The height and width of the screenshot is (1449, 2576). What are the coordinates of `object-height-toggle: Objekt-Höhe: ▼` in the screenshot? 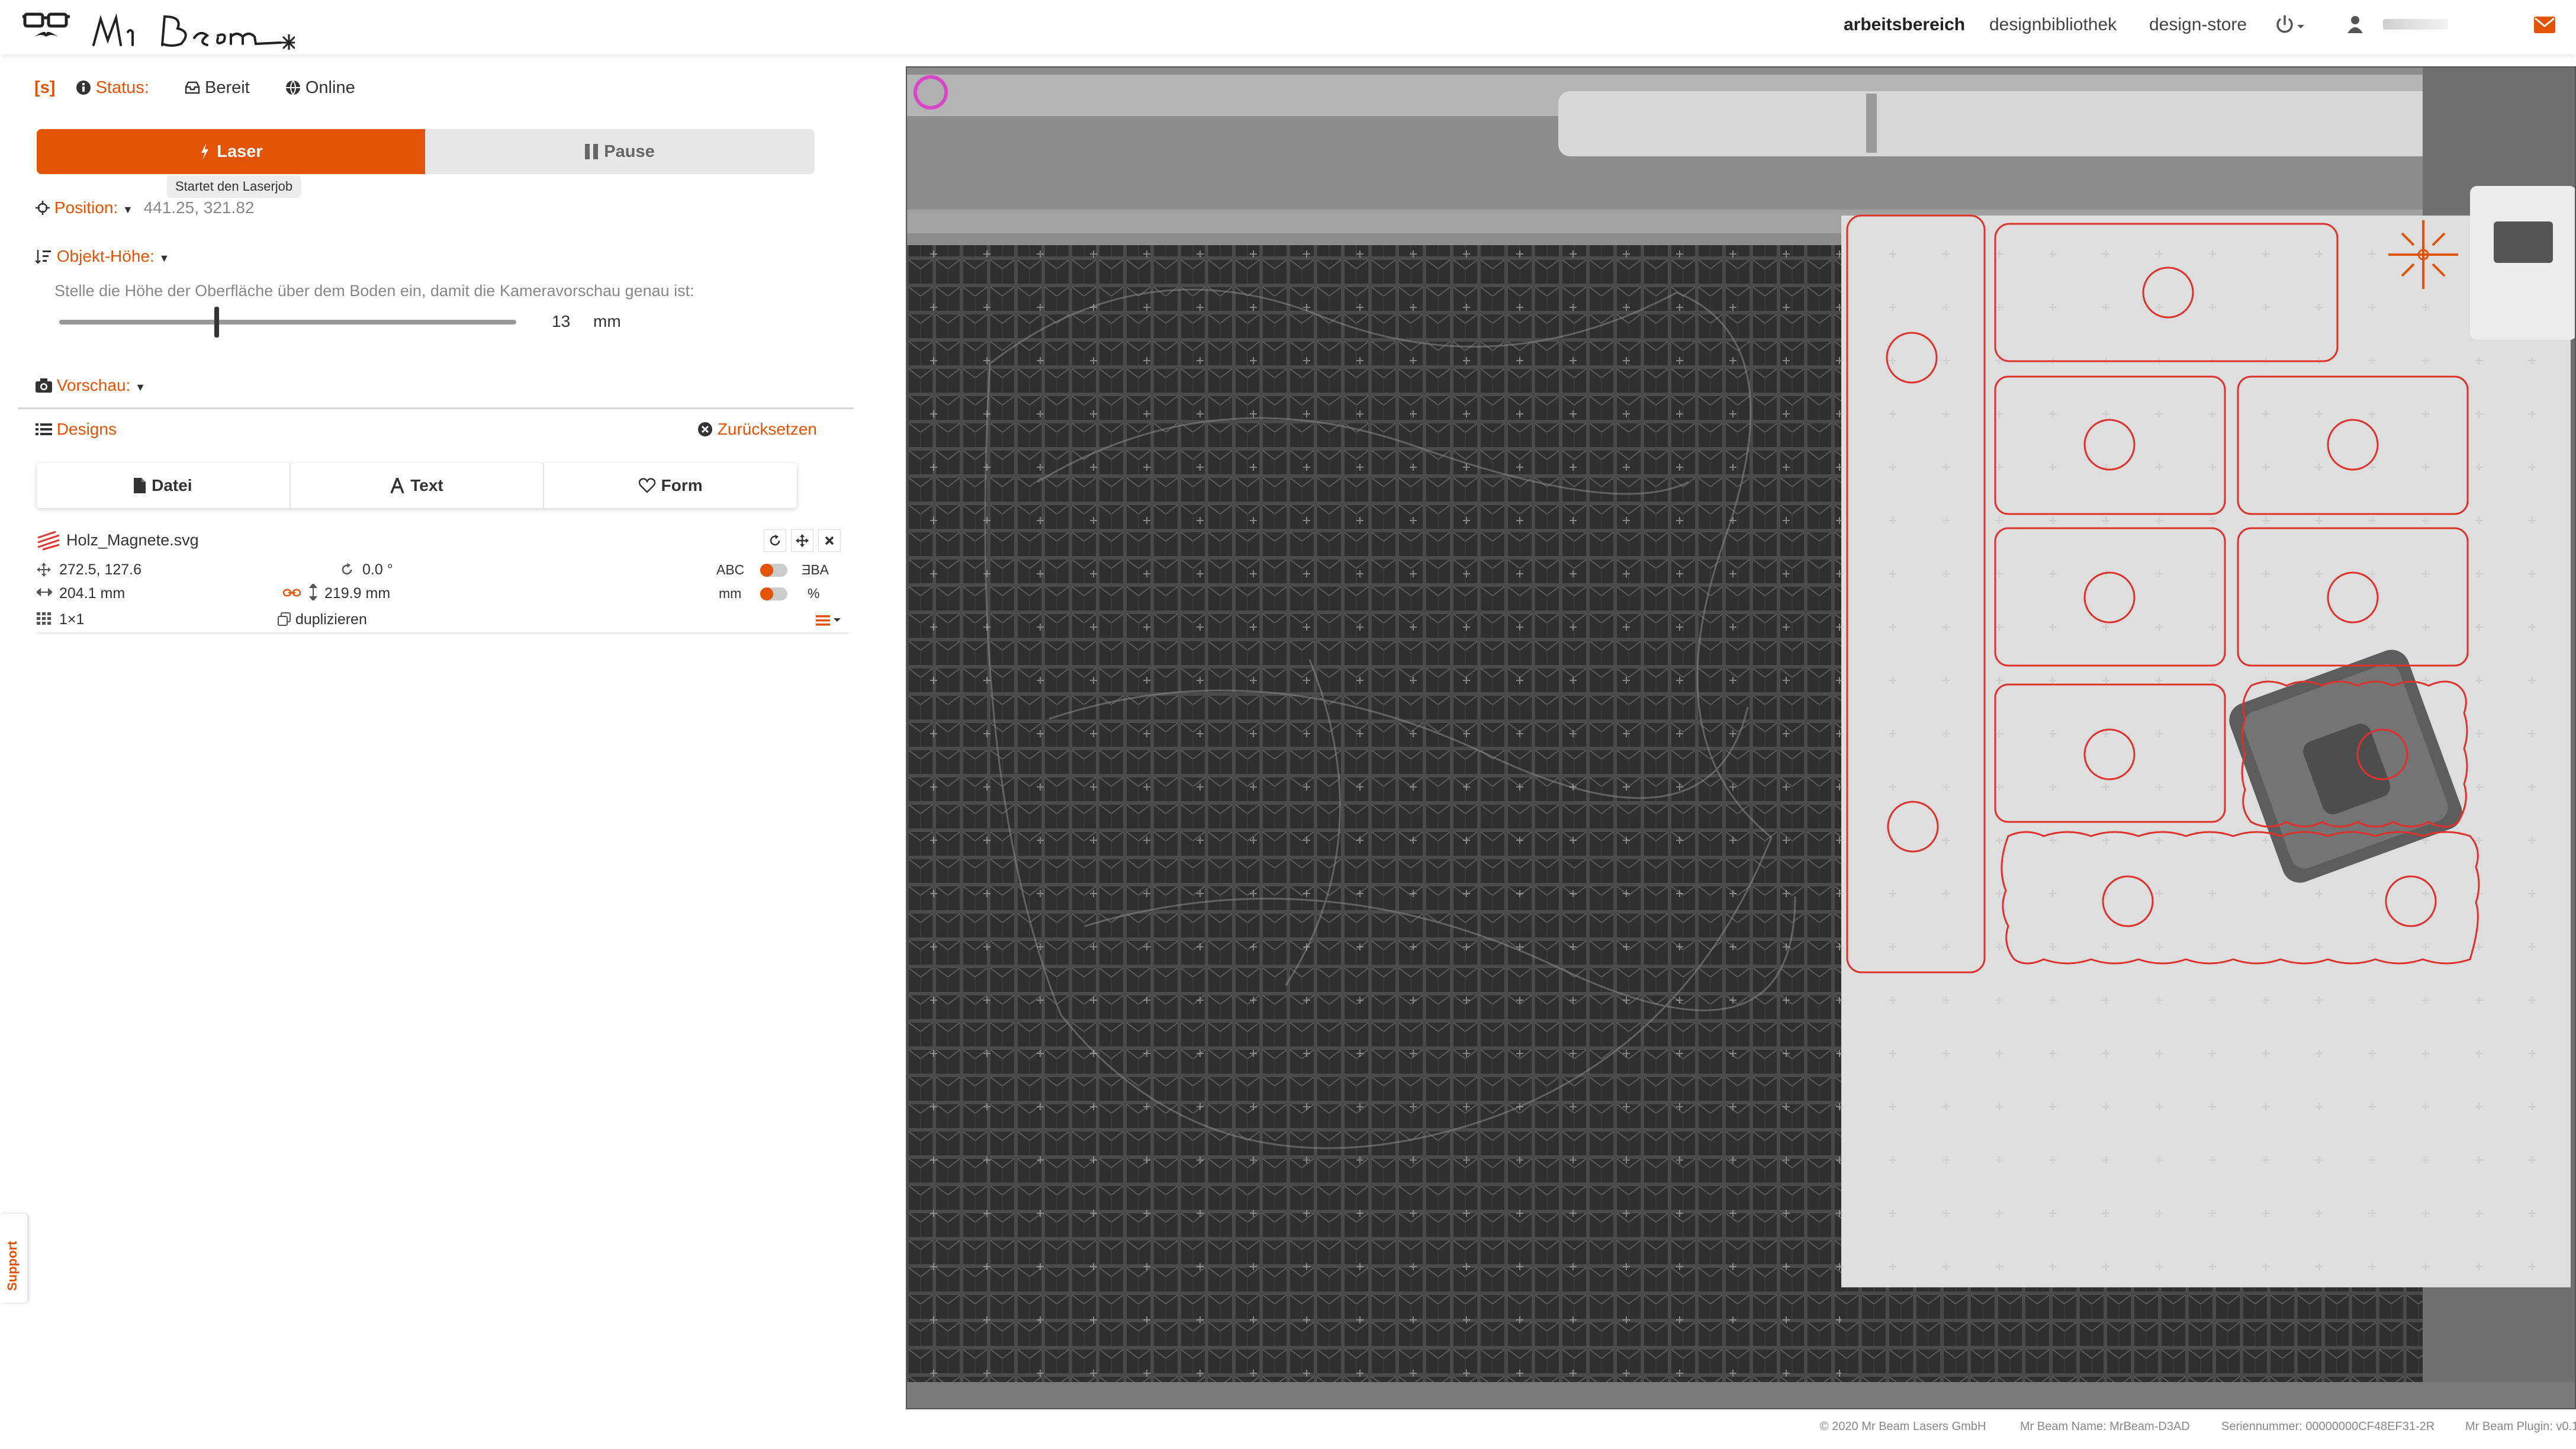 It's located at (103, 257).